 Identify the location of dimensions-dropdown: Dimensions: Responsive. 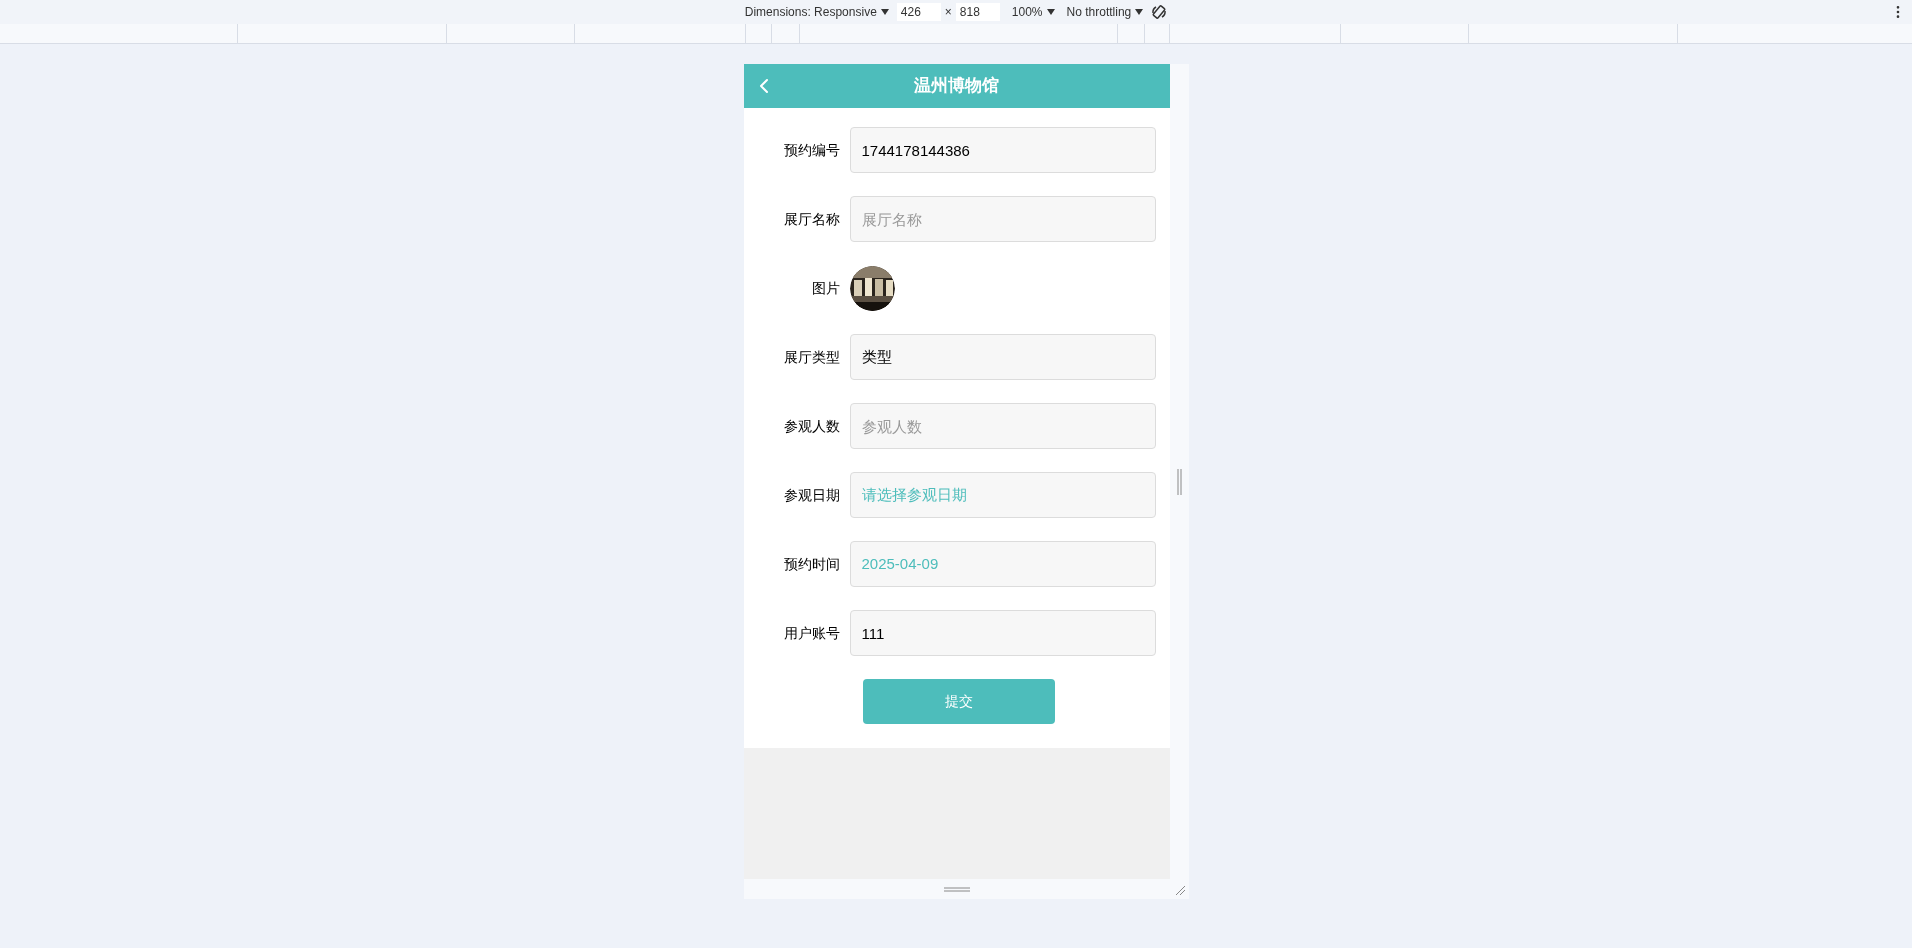
(816, 12).